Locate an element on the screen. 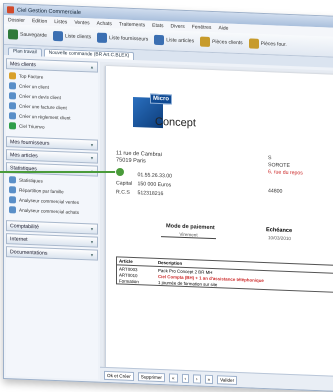 The image size is (333, 392). payment-mode-field: Virement is located at coordinates (188, 235).